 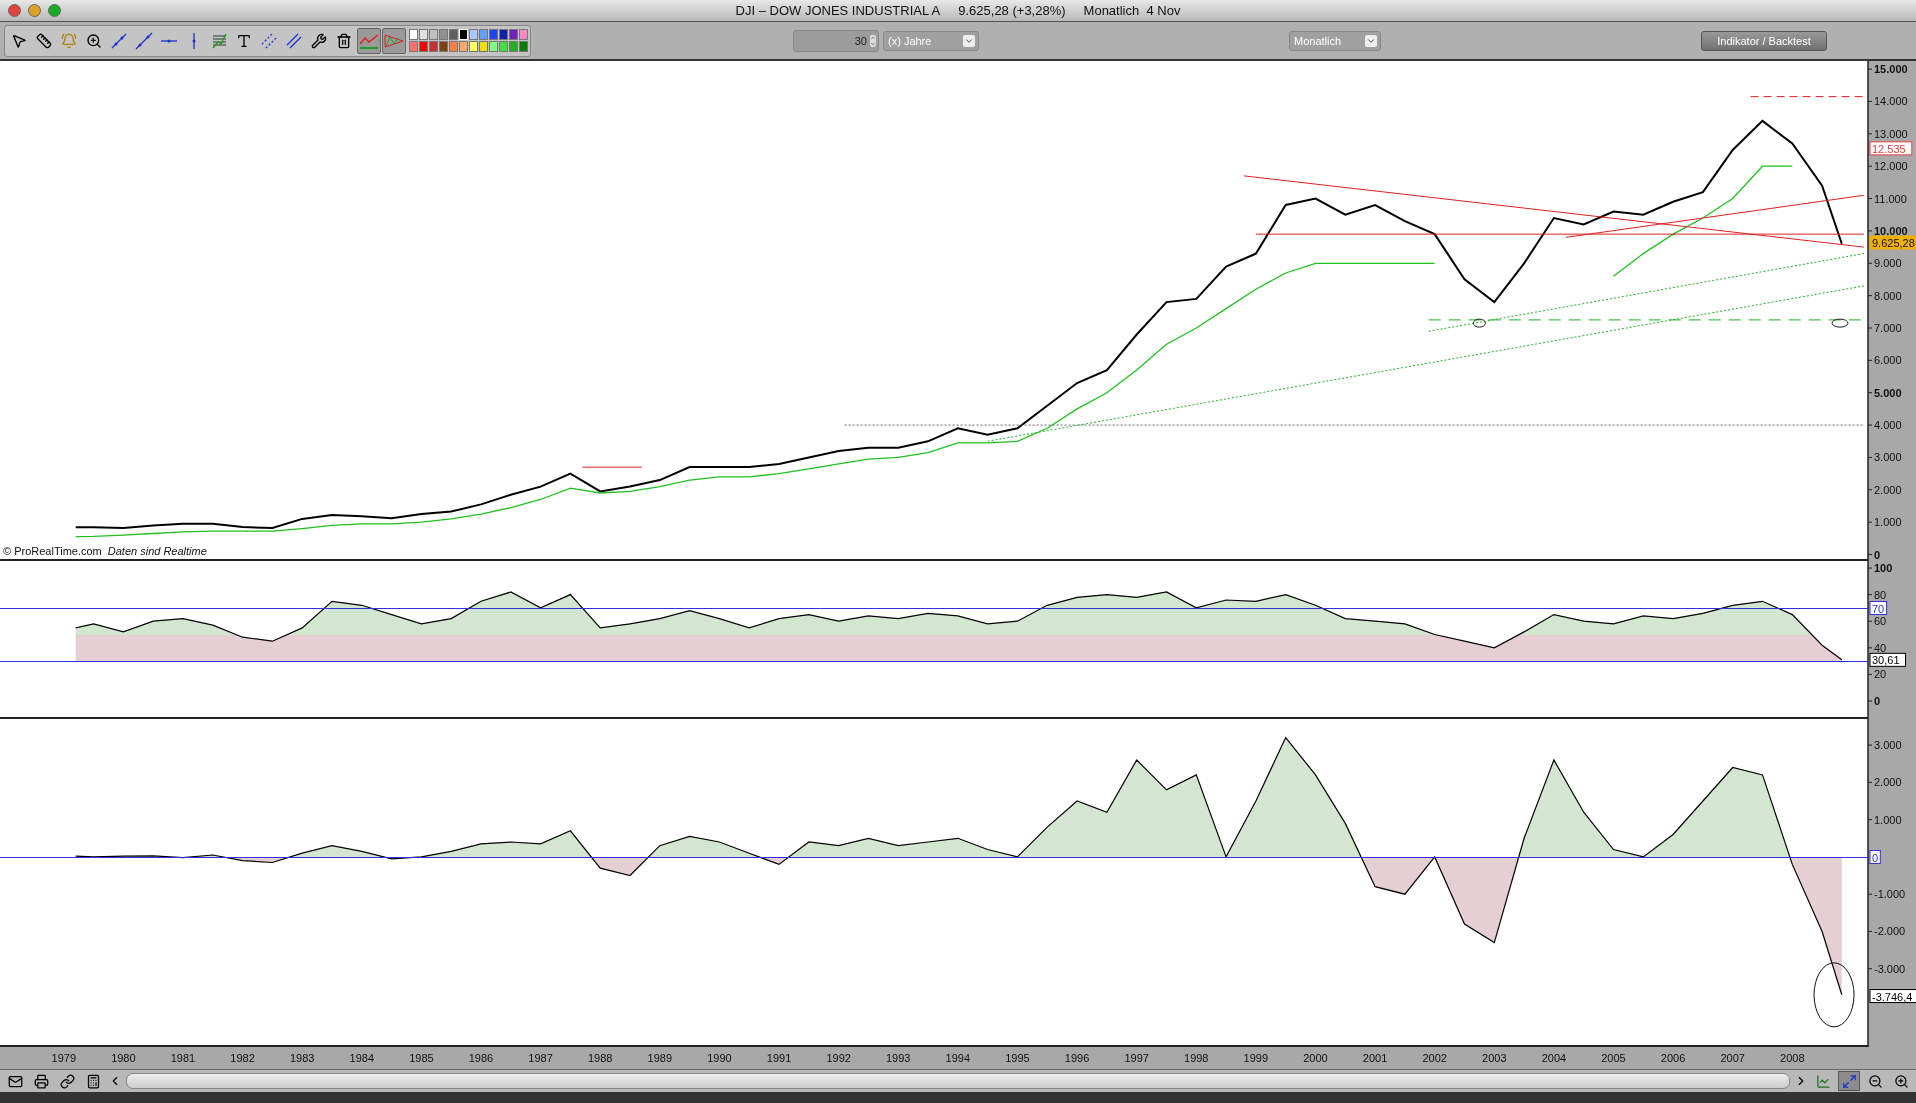 I want to click on circle-marker, so click(x=1834, y=995).